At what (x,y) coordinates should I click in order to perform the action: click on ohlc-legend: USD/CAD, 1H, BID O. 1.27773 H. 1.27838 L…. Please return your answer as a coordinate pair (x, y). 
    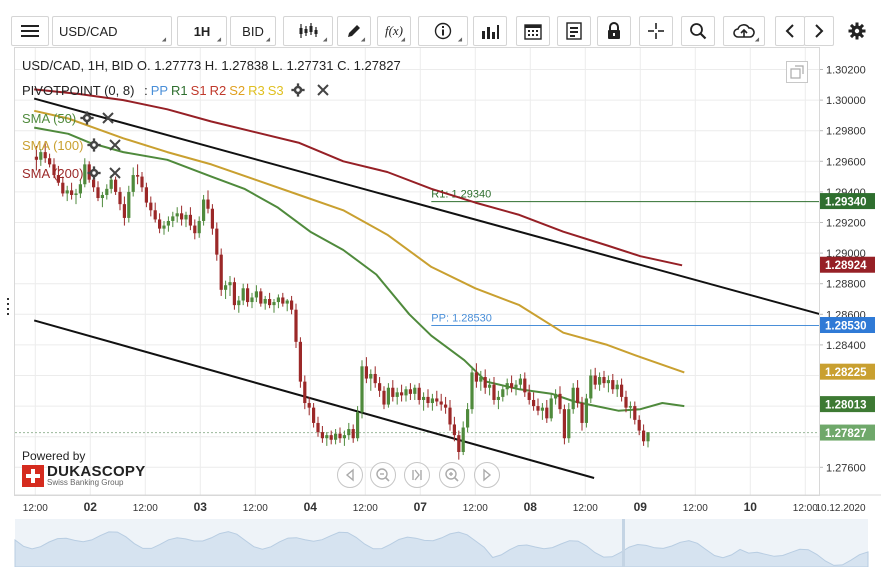
    Looking at the image, I should click on (211, 65).